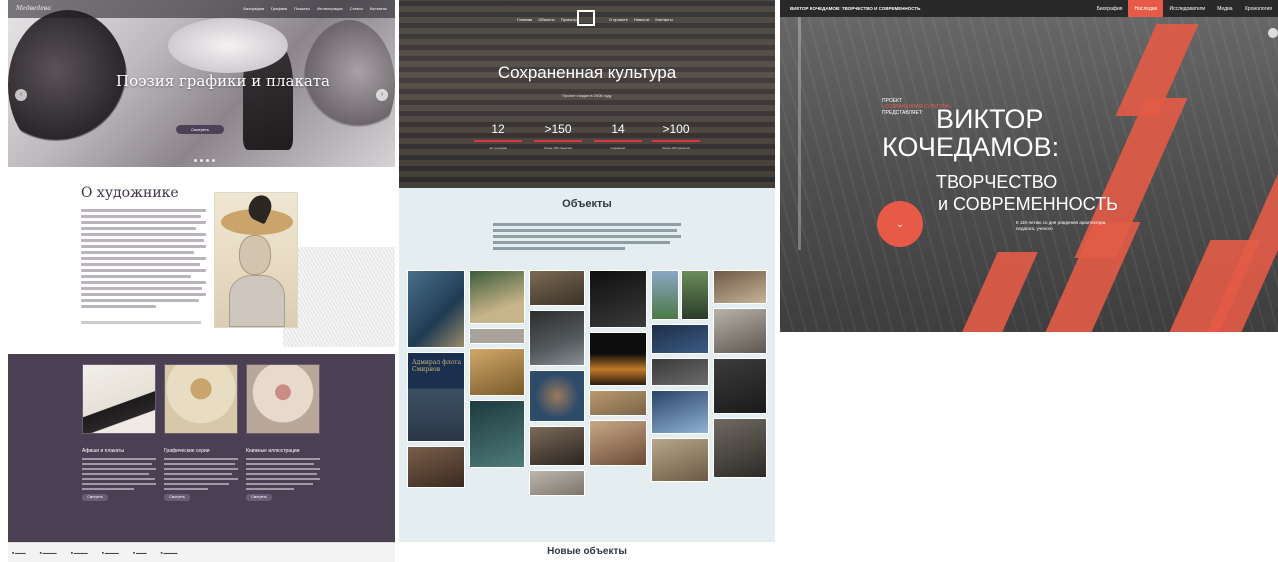 This screenshot has height=562, width=1278. What do you see at coordinates (546, 19) in the screenshot?
I see `nav-item: Объекты` at bounding box center [546, 19].